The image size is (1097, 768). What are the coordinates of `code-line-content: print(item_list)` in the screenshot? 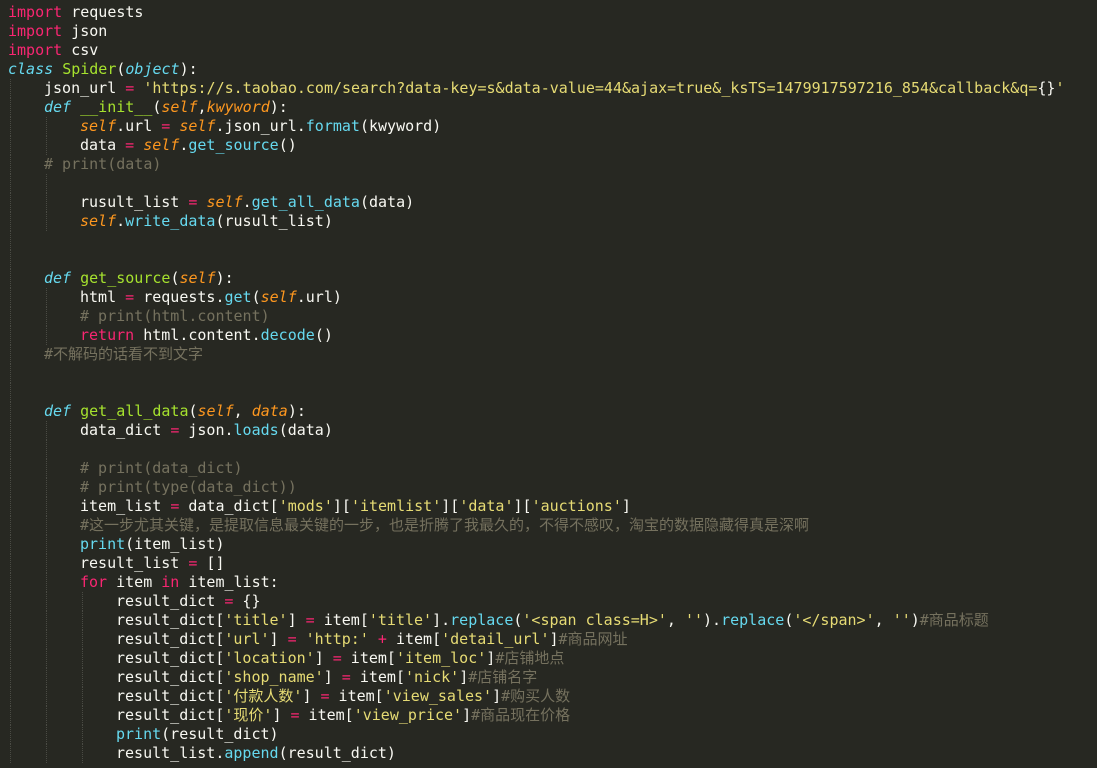 It's located at (116, 544).